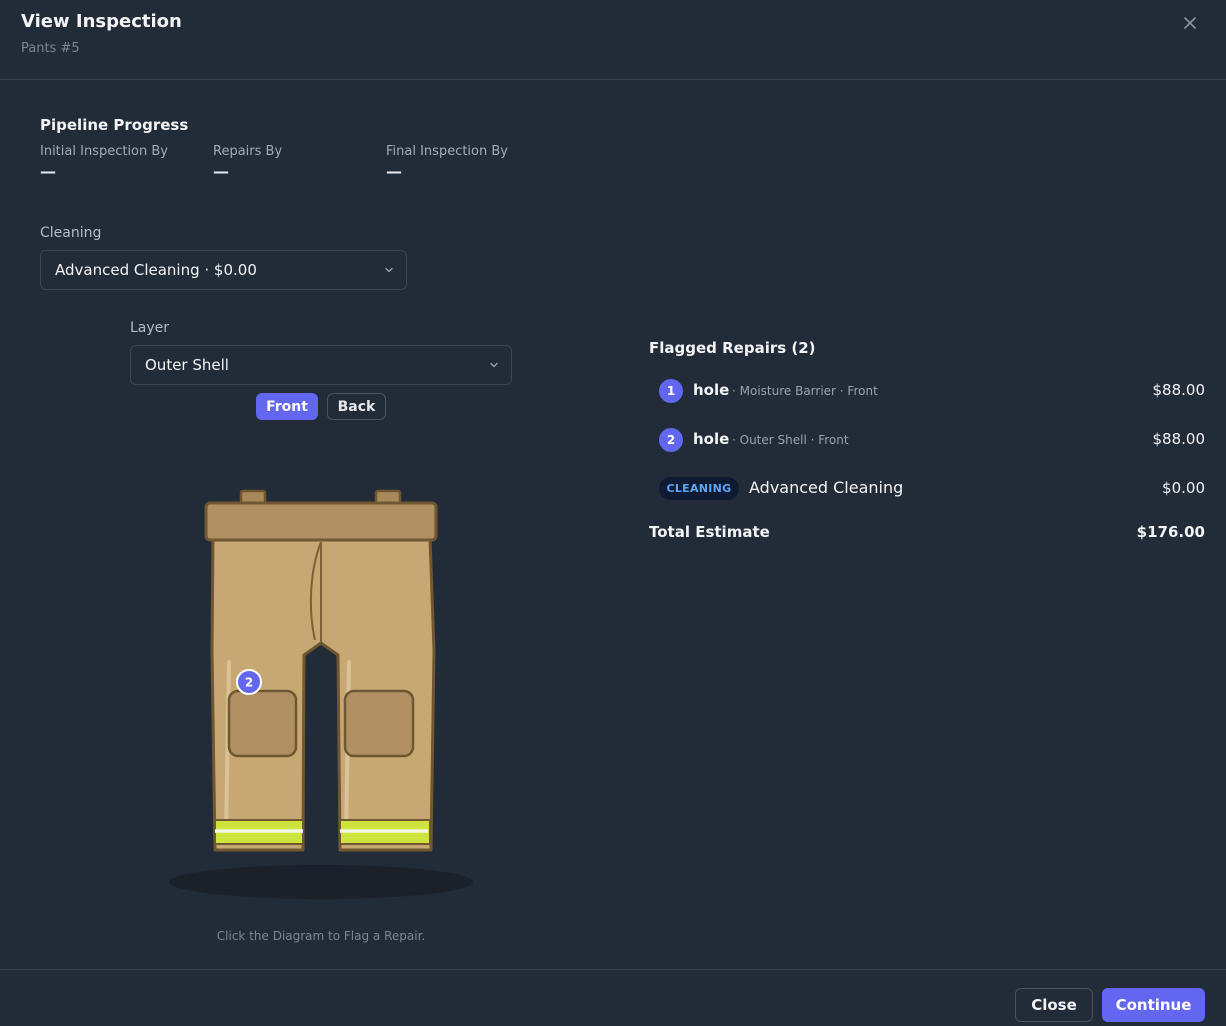 The height and width of the screenshot is (1026, 1226). I want to click on flagged-repairs-title: Flagged Repairs (2), so click(732, 348).